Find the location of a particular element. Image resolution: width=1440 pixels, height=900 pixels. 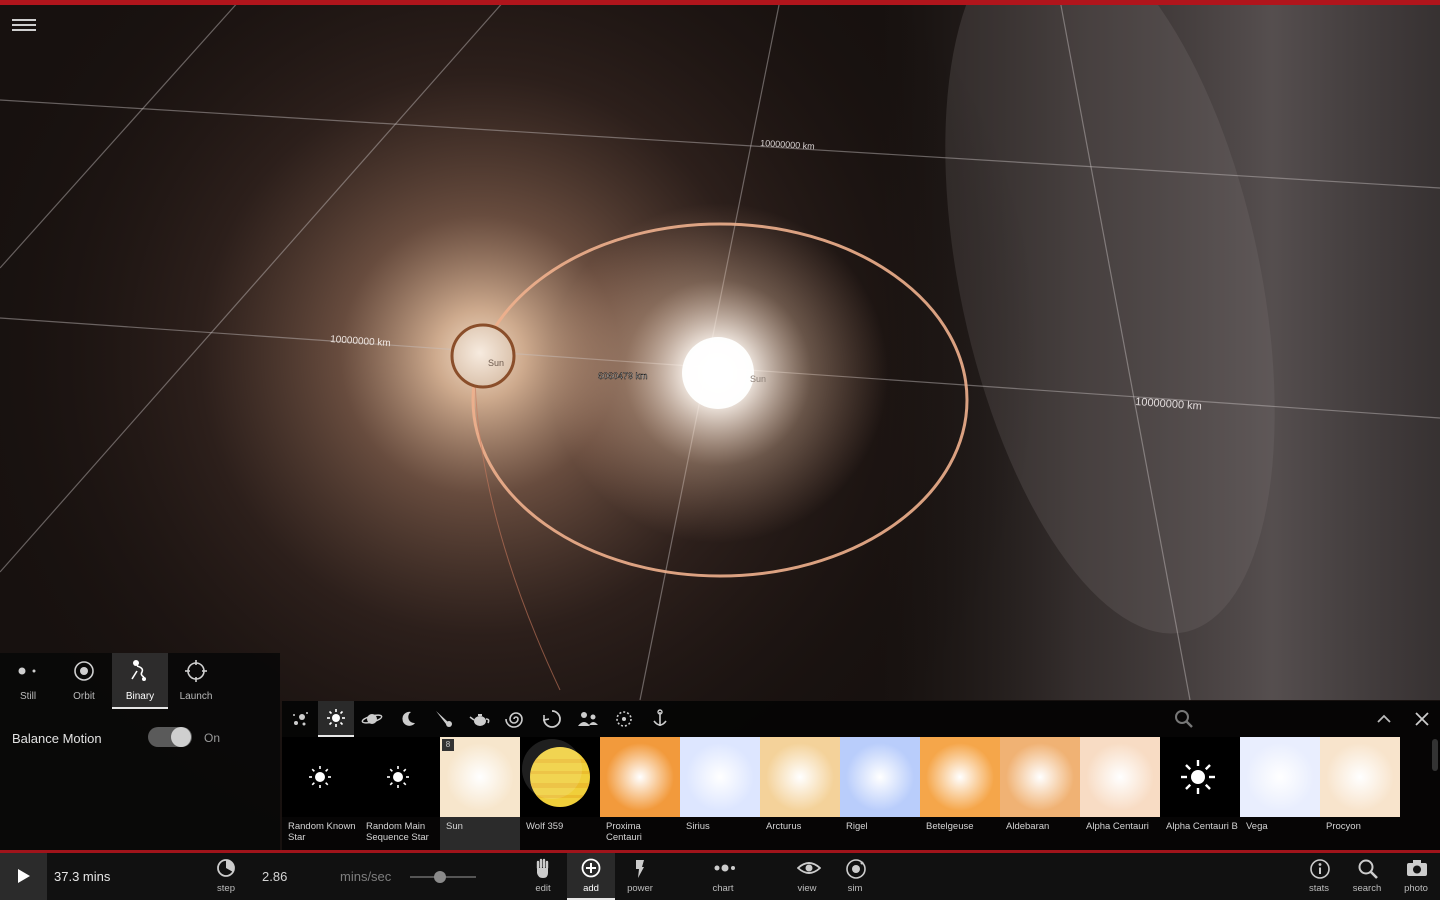

balance-motion-state: On is located at coordinates (212, 738).